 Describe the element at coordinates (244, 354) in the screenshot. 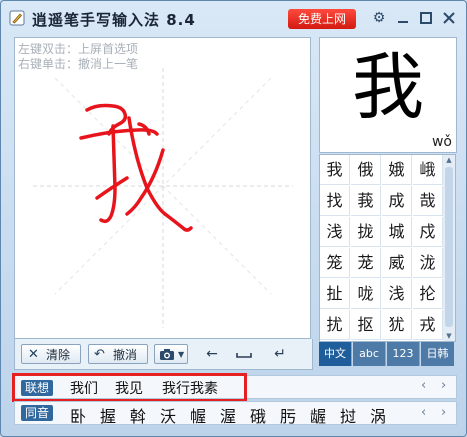

I see `space-icon` at that location.